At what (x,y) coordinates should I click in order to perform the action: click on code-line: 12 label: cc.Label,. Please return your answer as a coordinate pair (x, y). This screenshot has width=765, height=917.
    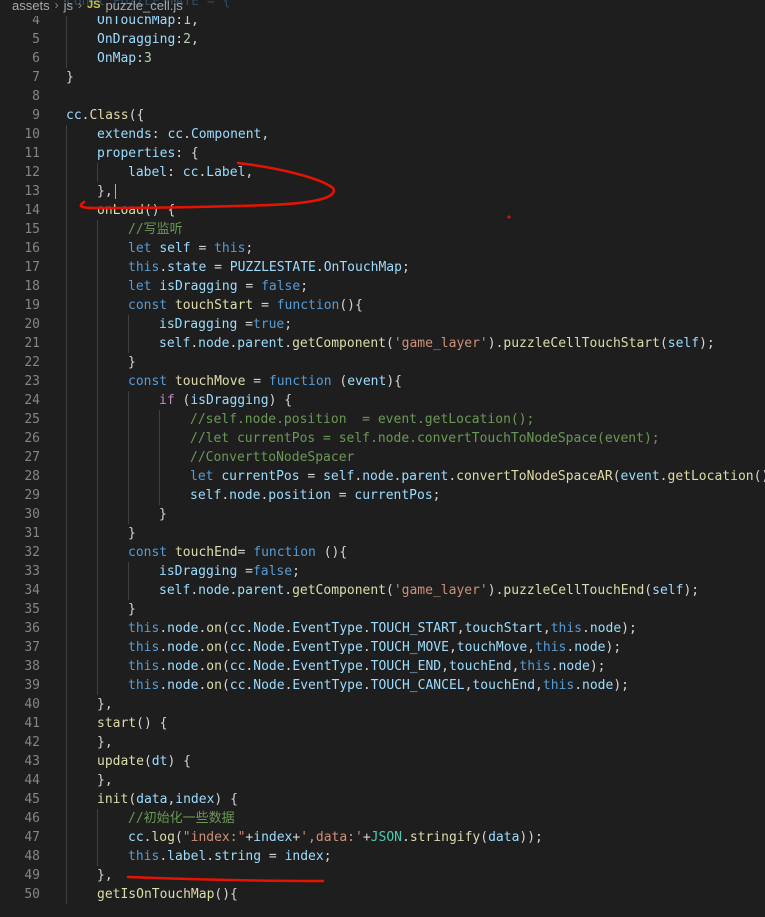
    Looking at the image, I should click on (382, 172).